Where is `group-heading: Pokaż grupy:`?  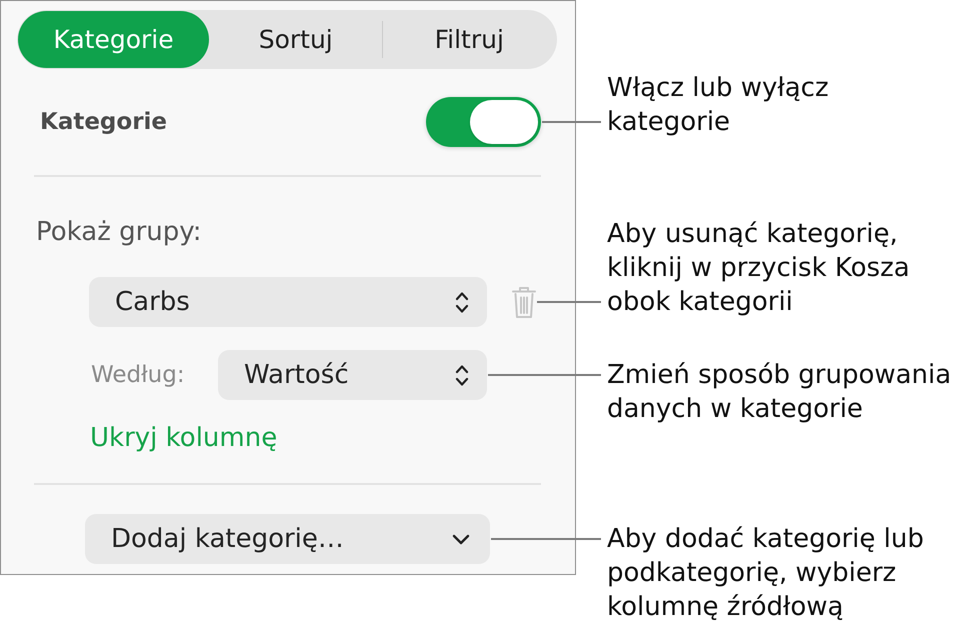 group-heading: Pokaż grupy: is located at coordinates (119, 232).